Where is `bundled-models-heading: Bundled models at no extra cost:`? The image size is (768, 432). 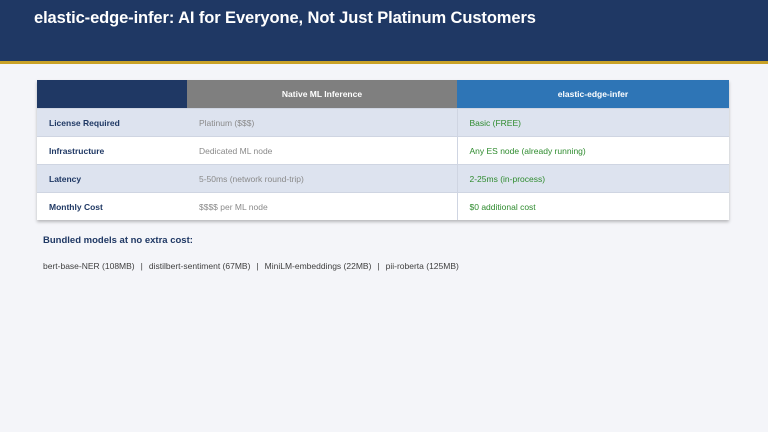 bundled-models-heading: Bundled models at no extra cost: is located at coordinates (118, 240).